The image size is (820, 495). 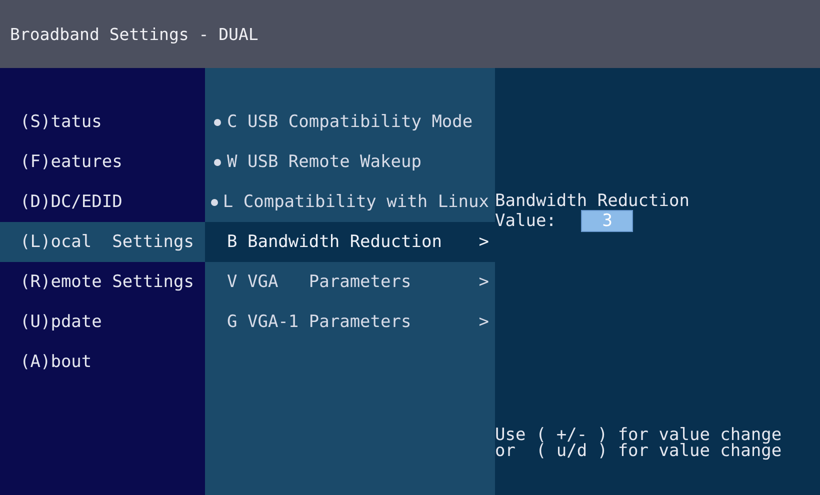 I want to click on sidebar-item: (D)DC/EDID, so click(x=102, y=202).